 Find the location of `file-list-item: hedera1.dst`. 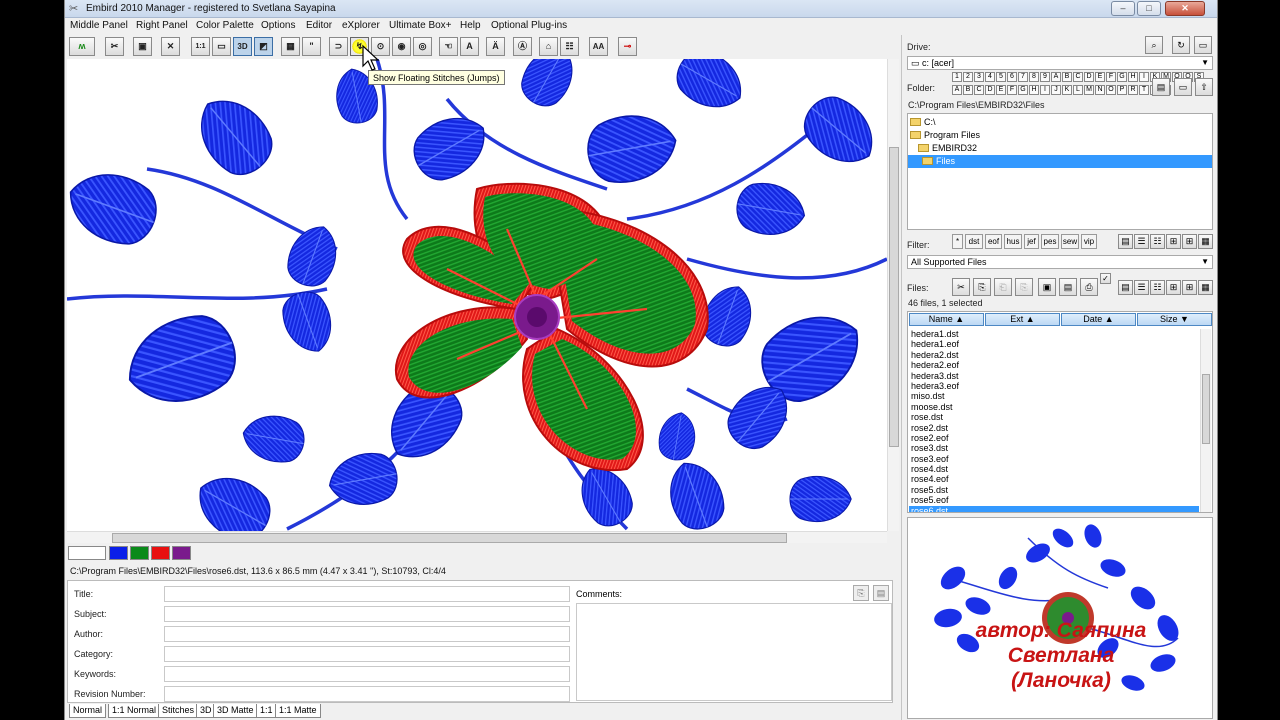

file-list-item: hedera1.dst is located at coordinates (1054, 334).